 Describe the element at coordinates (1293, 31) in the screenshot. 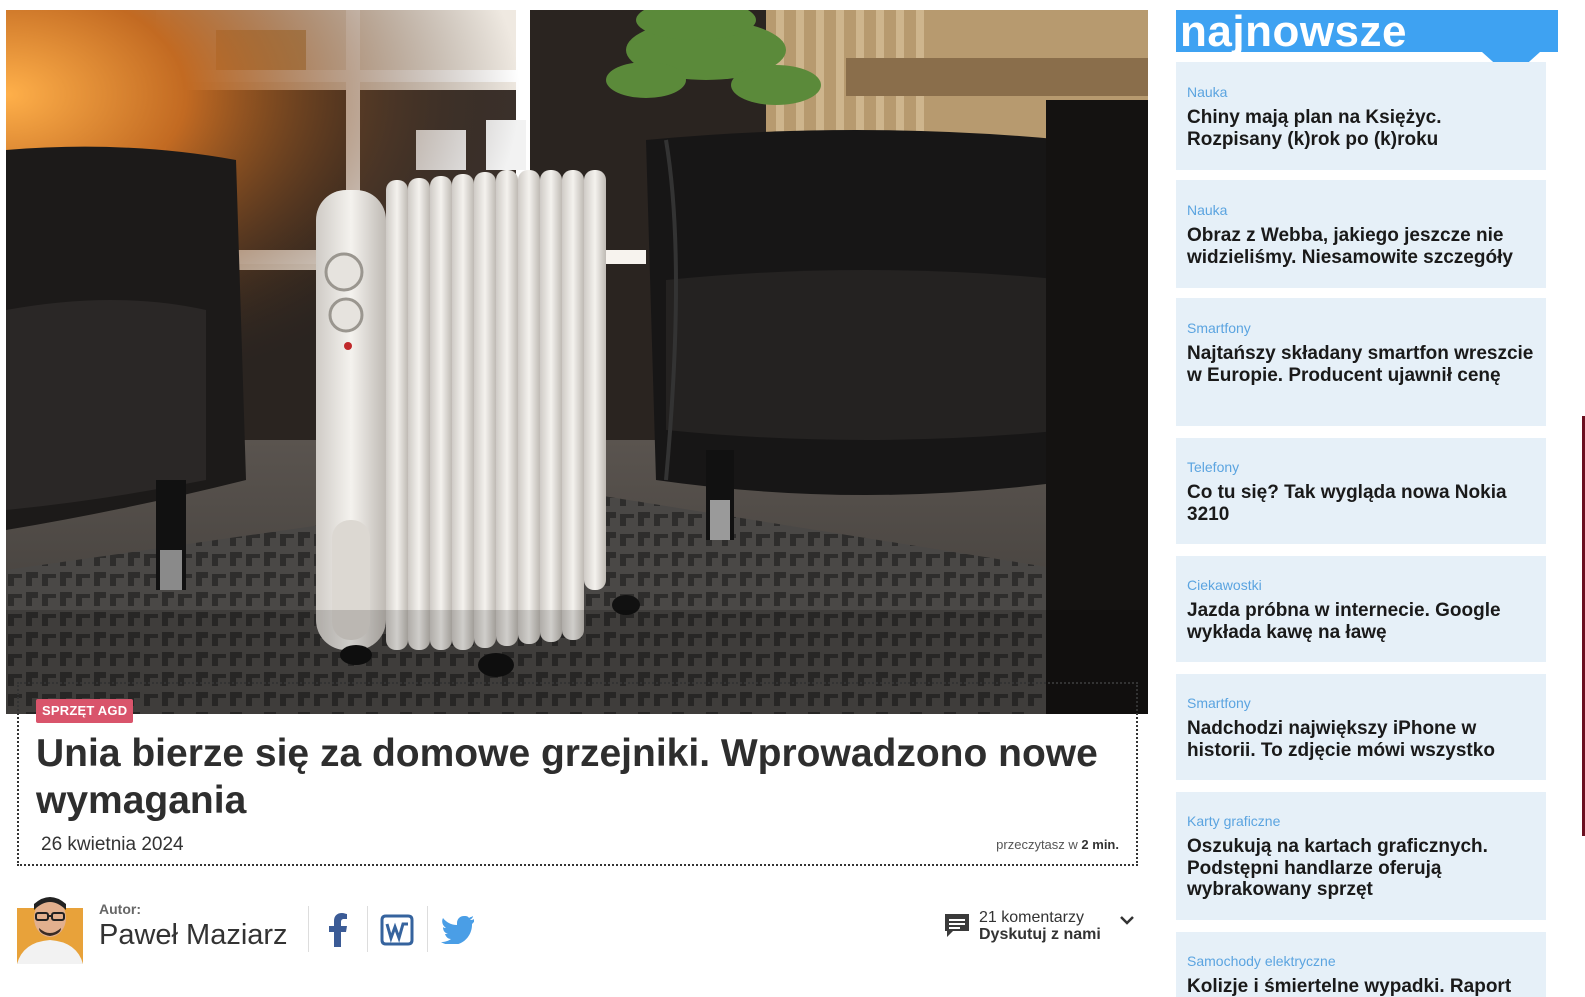

I see `sidebar-header-title: najnowsze` at that location.